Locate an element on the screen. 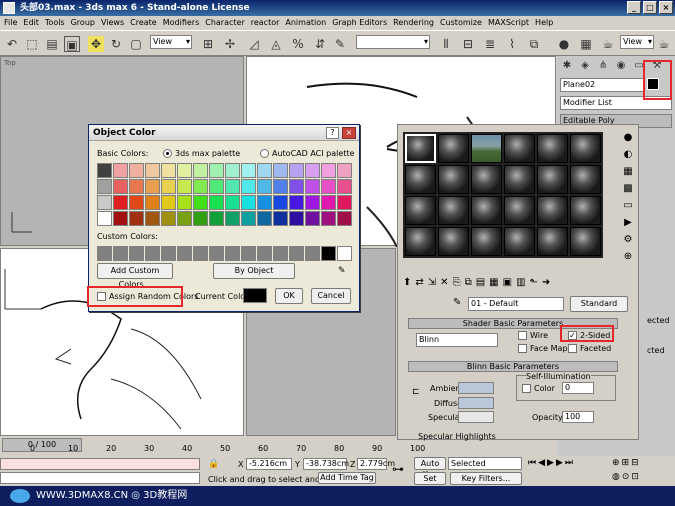  create-tab-icon: ✱ is located at coordinates (567, 66).